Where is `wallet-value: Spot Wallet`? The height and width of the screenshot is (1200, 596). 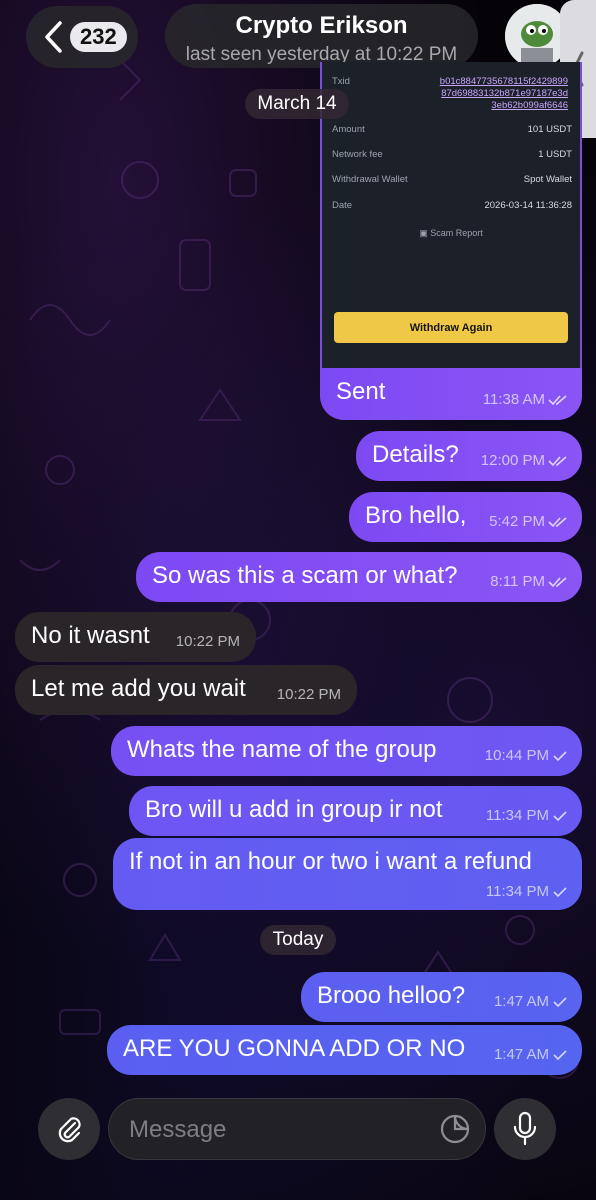
wallet-value: Spot Wallet is located at coordinates (547, 179).